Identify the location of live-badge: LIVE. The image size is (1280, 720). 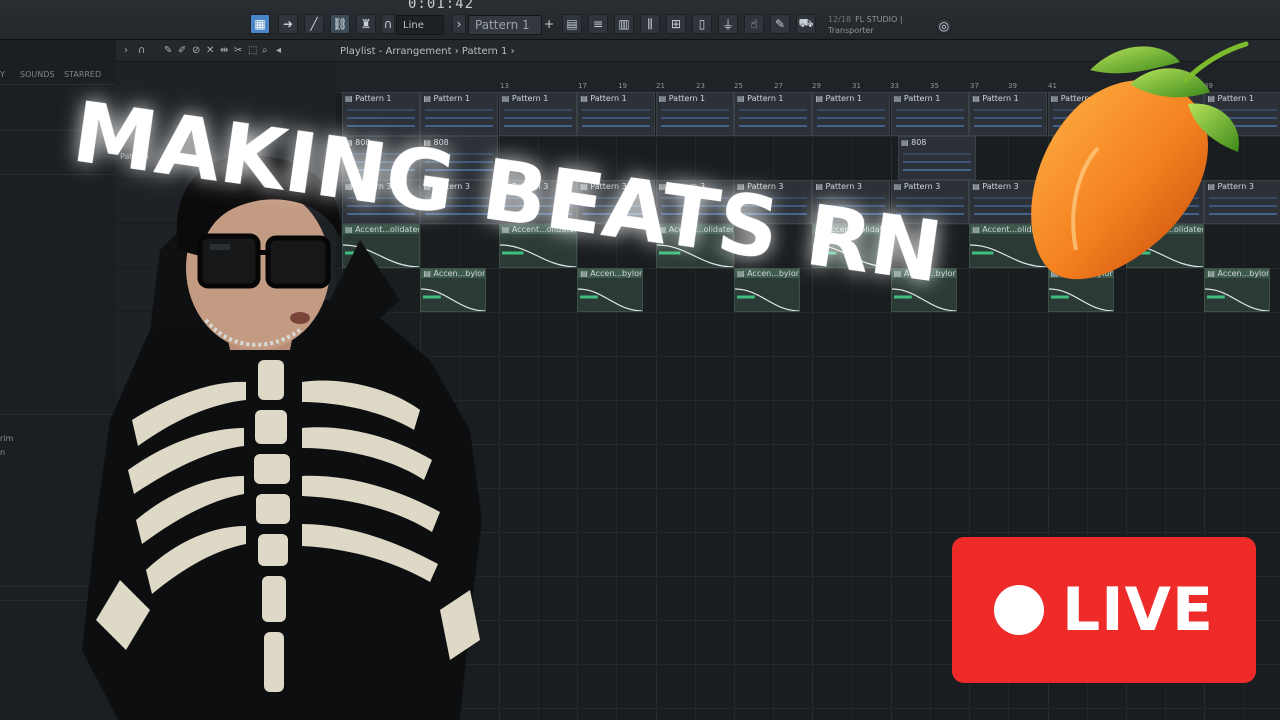
(1104, 610).